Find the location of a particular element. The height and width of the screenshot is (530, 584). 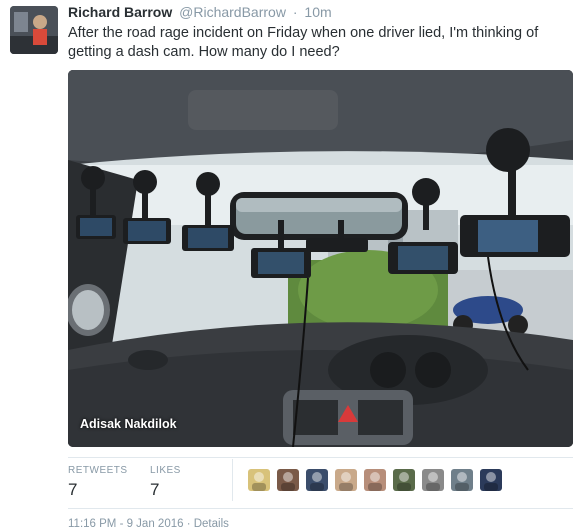

photo-credit: Adisak Nakdilok is located at coordinates (128, 424).